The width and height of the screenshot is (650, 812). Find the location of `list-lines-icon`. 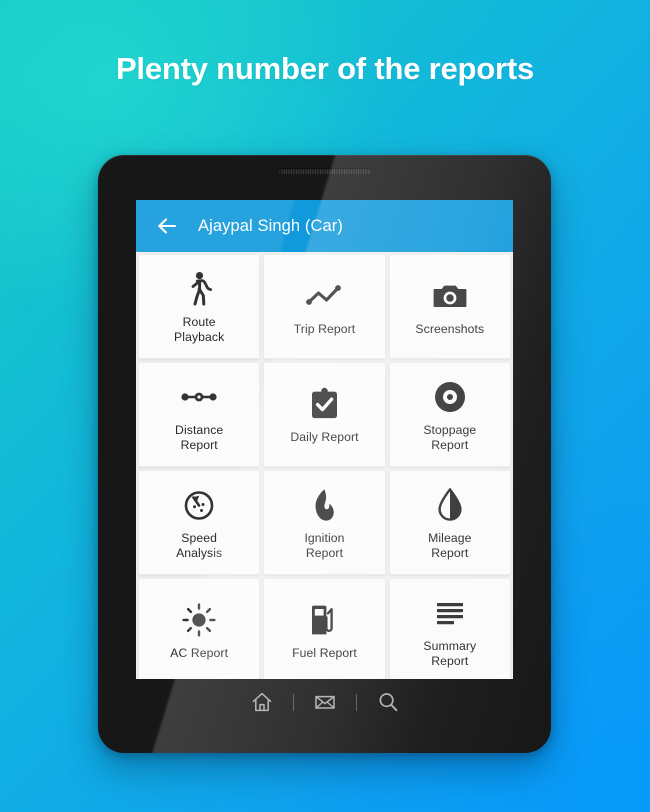

list-lines-icon is located at coordinates (450, 613).